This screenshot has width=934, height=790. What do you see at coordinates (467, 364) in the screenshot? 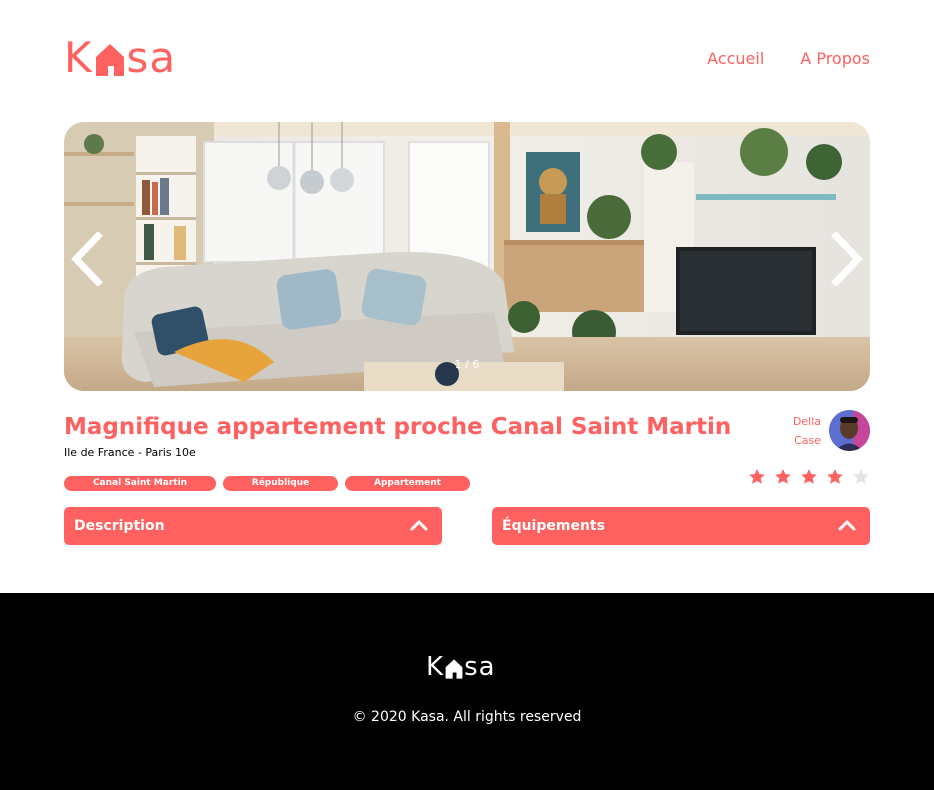
I see `carousel-counter: 1 / 6` at bounding box center [467, 364].